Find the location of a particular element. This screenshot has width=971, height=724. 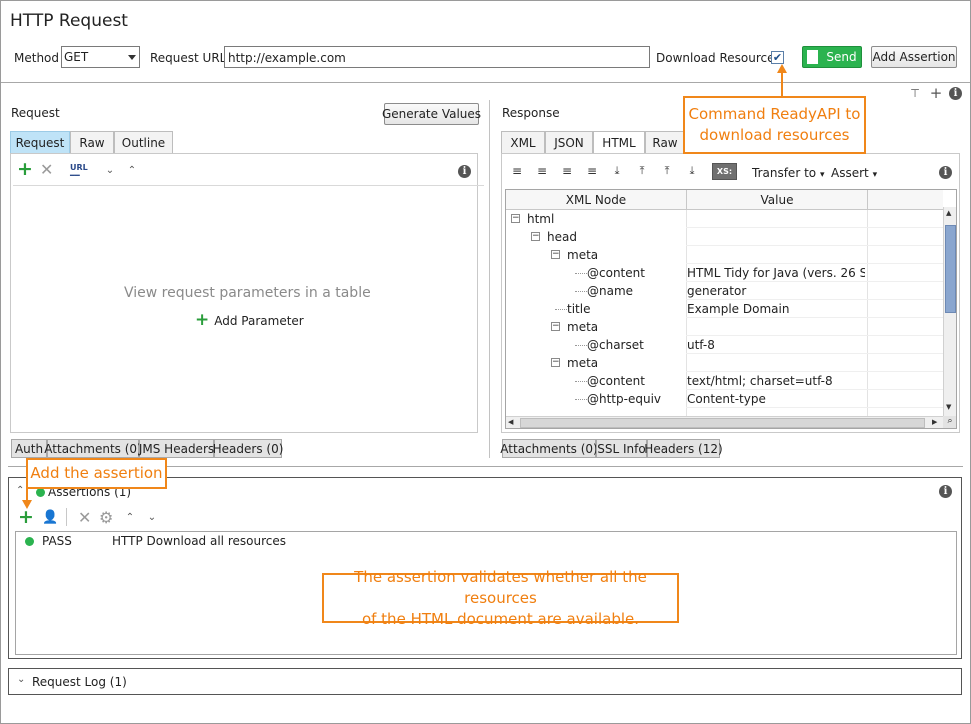

tab-raw: Raw is located at coordinates (92, 142).